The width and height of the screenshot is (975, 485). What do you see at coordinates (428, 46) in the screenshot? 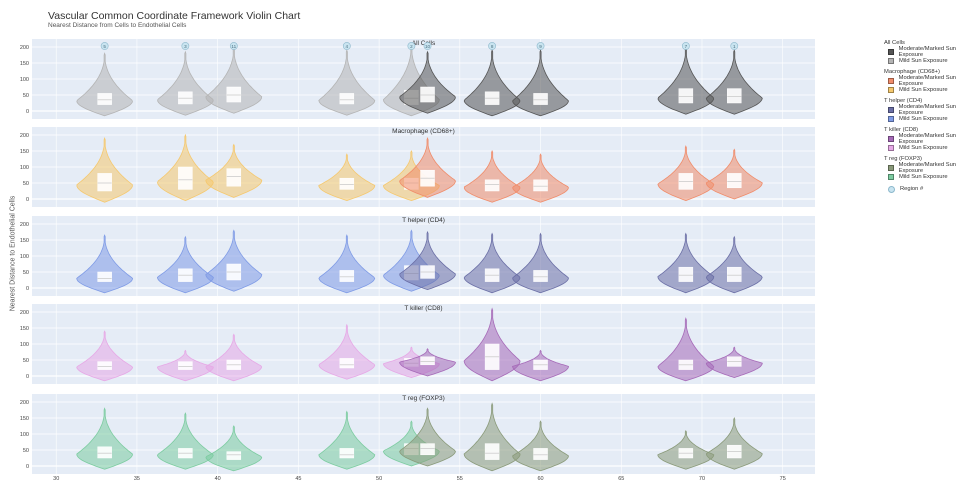
I see `region-label: 10` at bounding box center [428, 46].